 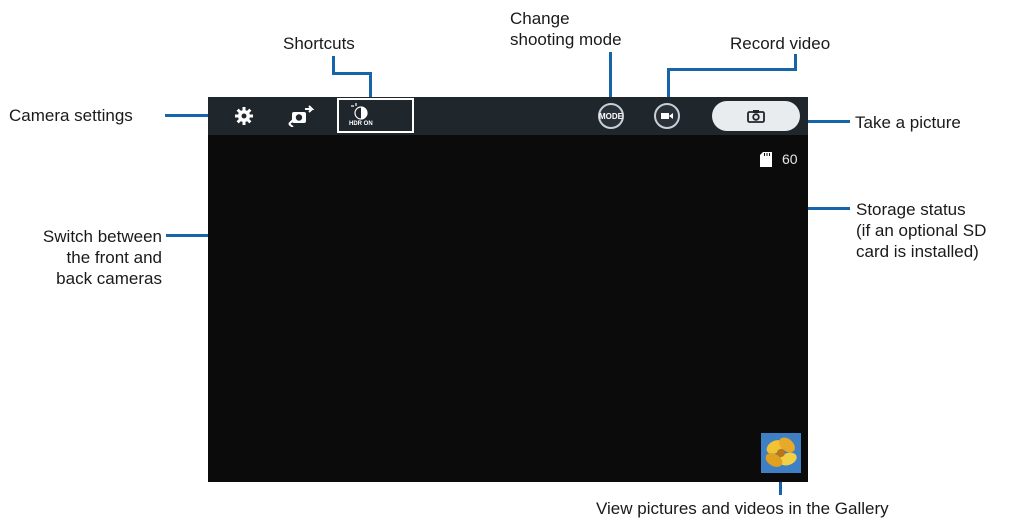 What do you see at coordinates (71, 115) in the screenshot?
I see `callout-camera-settings: Camera settings` at bounding box center [71, 115].